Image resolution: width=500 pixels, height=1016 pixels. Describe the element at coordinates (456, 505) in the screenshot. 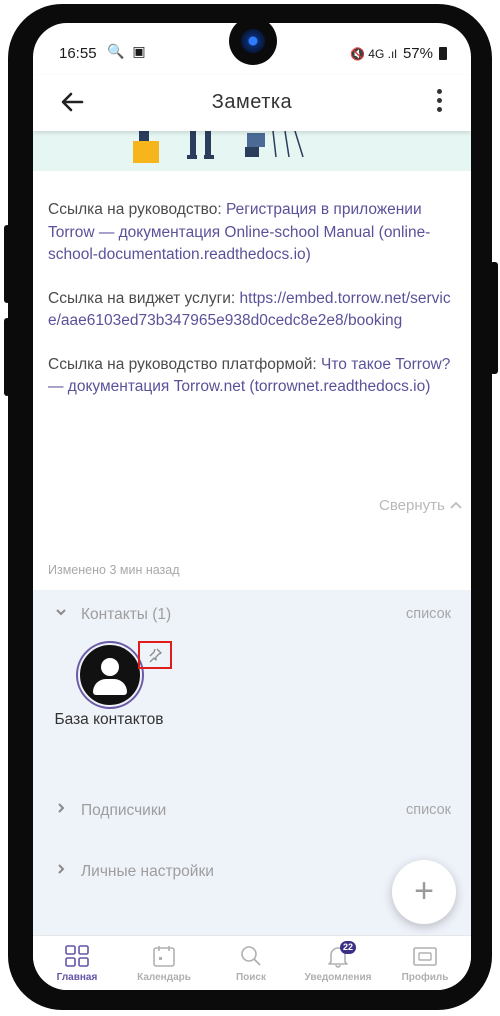

I see `chevron-up-icon` at that location.